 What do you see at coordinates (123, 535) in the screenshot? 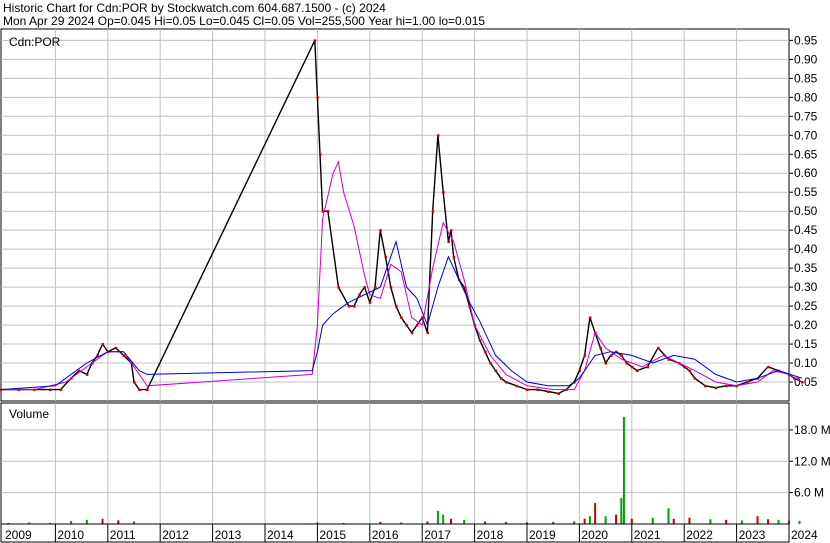
I see `x-tick-label: 2011` at bounding box center [123, 535].